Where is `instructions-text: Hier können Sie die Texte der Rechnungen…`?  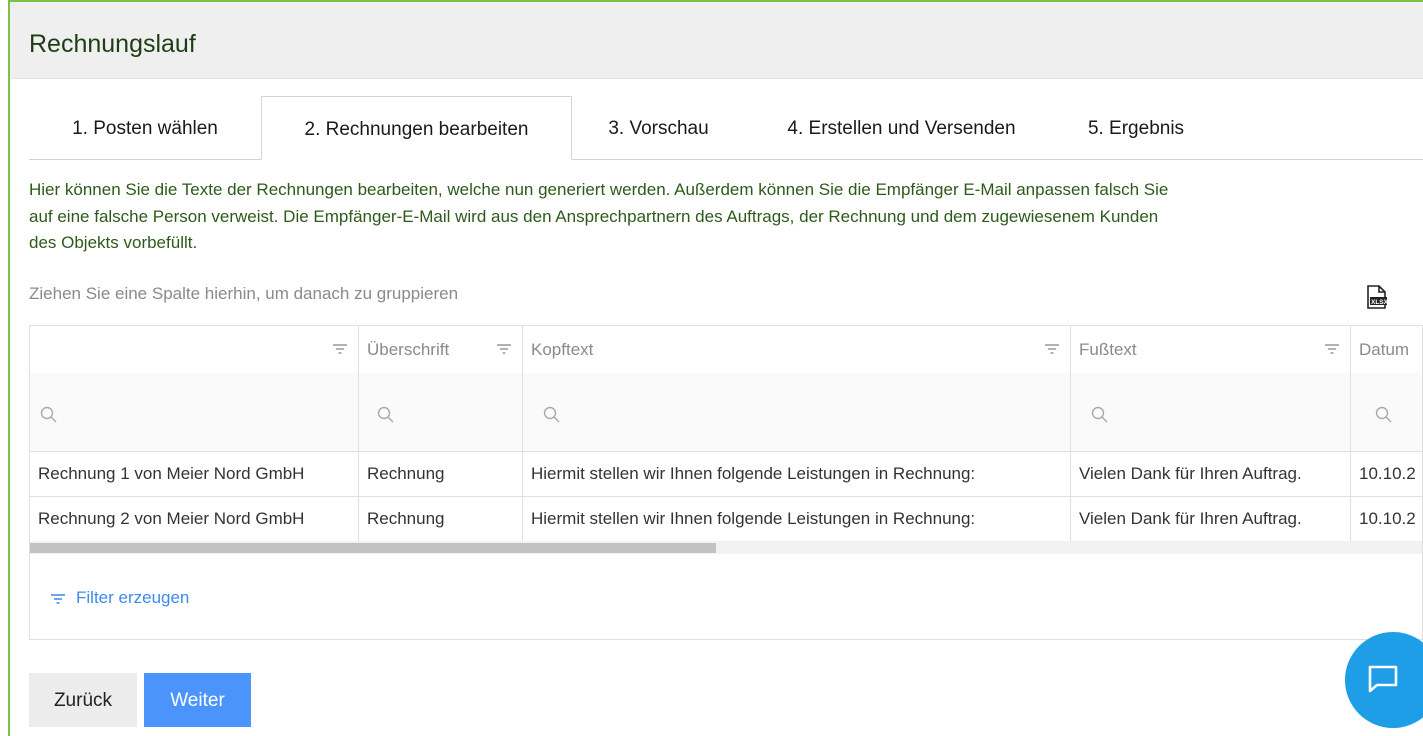 instructions-text: Hier können Sie die Texte der Rechnungen… is located at coordinates (599, 216).